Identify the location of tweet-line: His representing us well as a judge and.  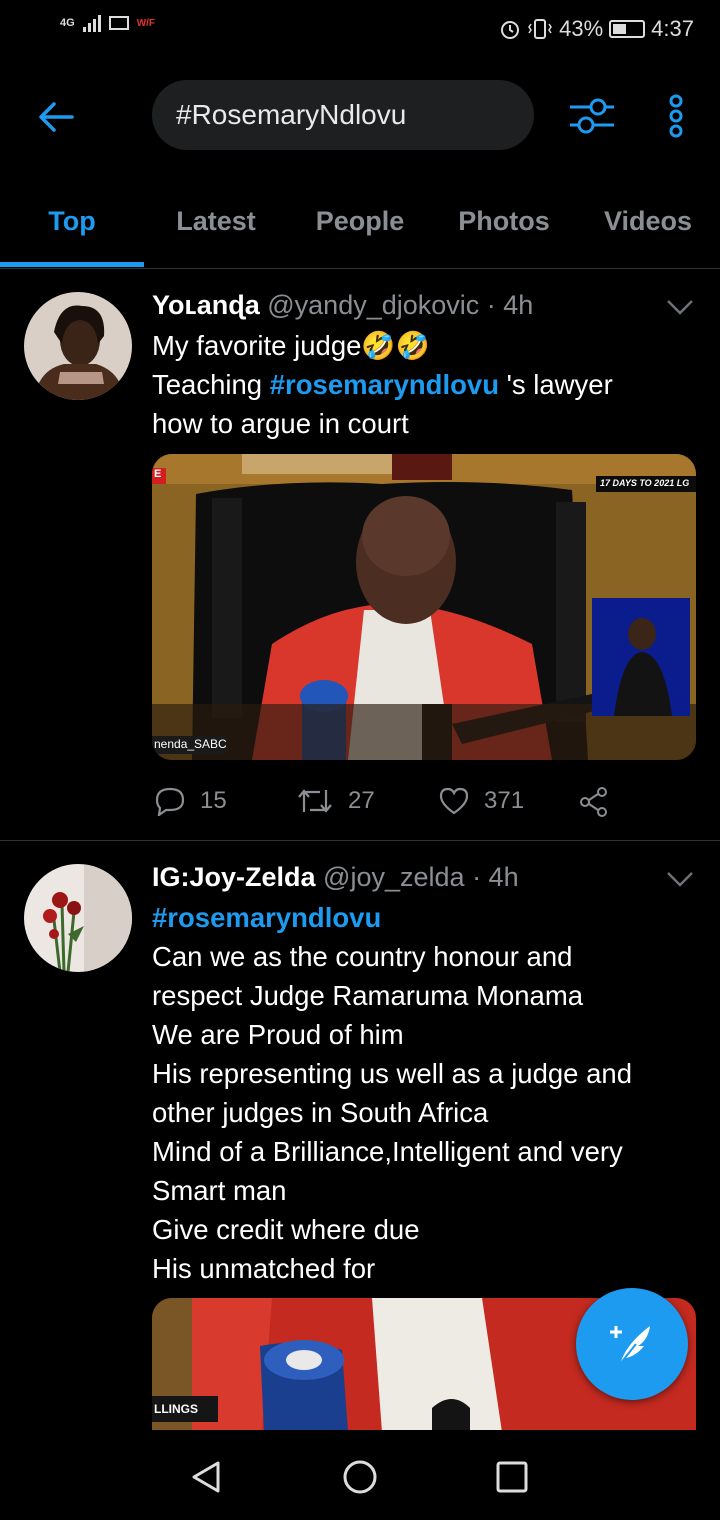
(392, 1073).